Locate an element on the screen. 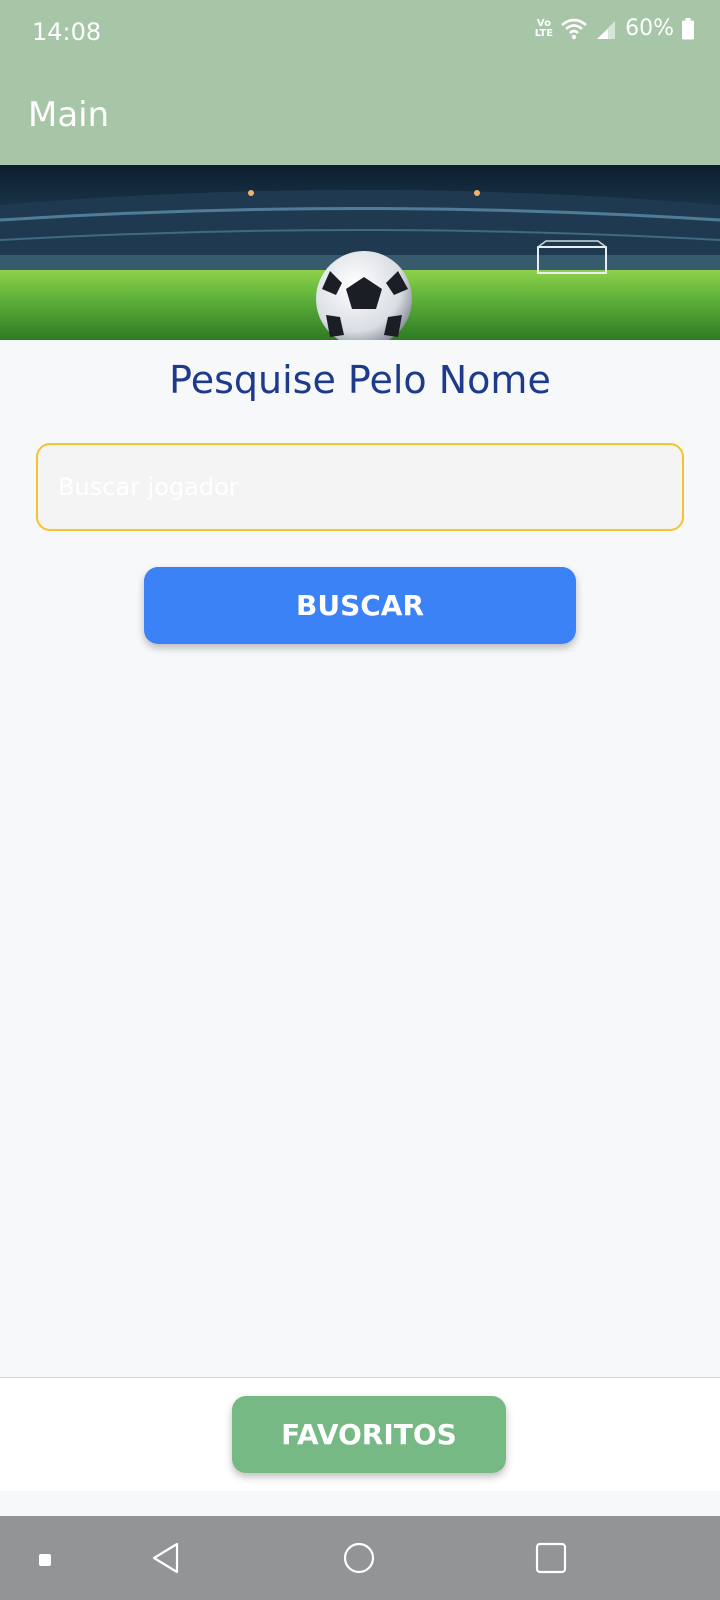  status-time: 14:08 is located at coordinates (67, 32).